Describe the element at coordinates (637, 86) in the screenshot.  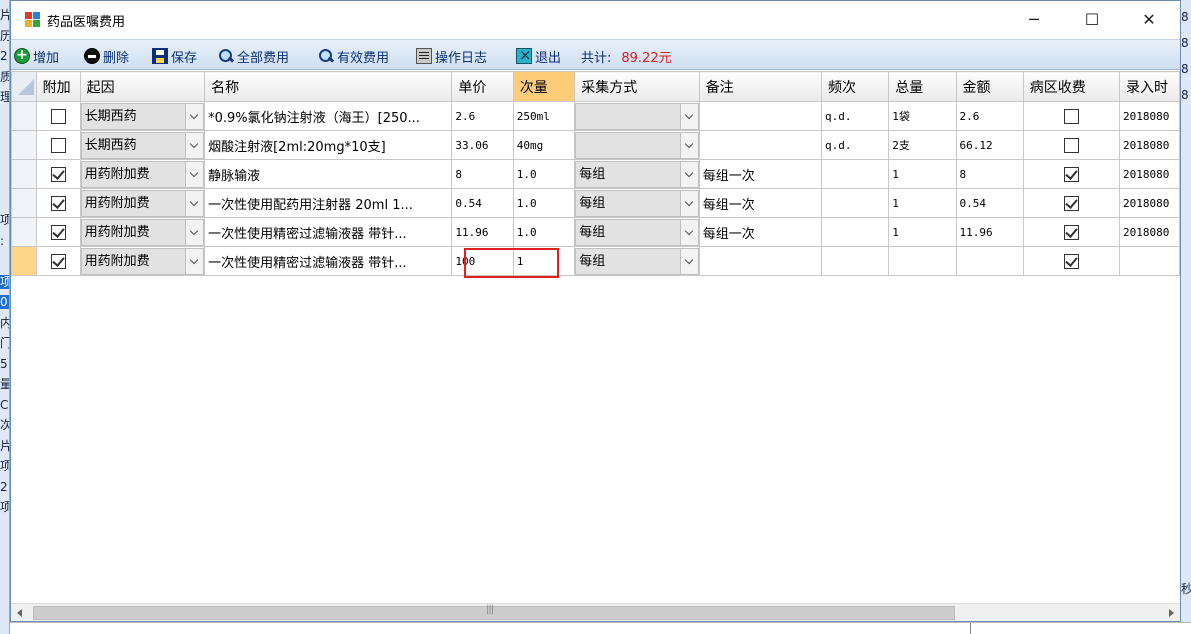
I see `column-header-method: 采集方式` at that location.